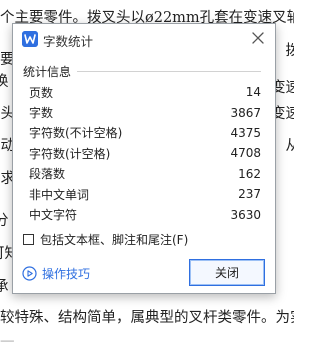  Describe the element at coordinates (245, 132) in the screenshot. I see `stat-value: 4375` at that location.